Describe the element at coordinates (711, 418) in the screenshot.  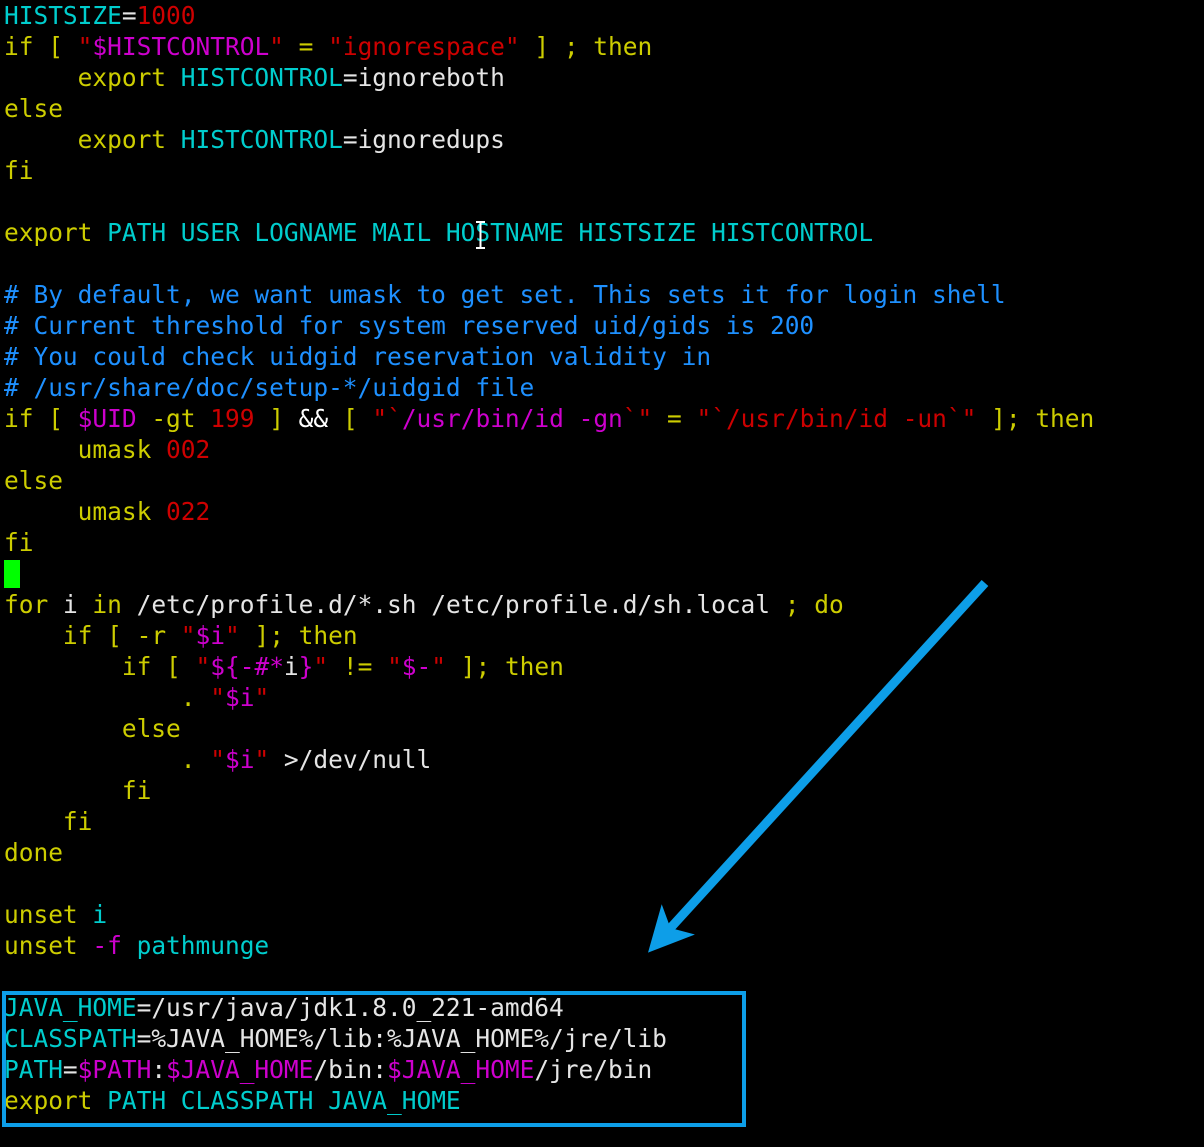
I see `token-quote-backtick: "`` at that location.